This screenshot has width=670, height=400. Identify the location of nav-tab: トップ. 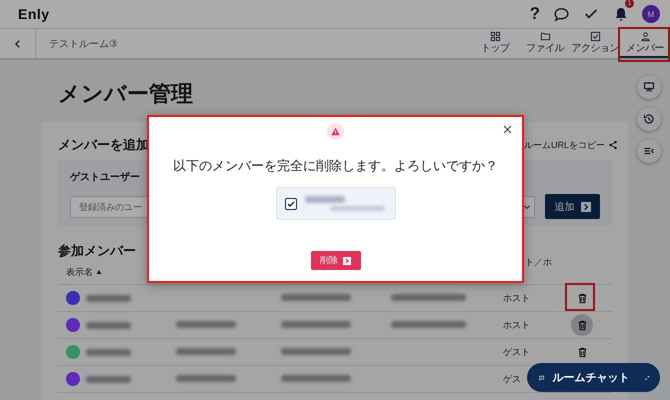
(495, 43).